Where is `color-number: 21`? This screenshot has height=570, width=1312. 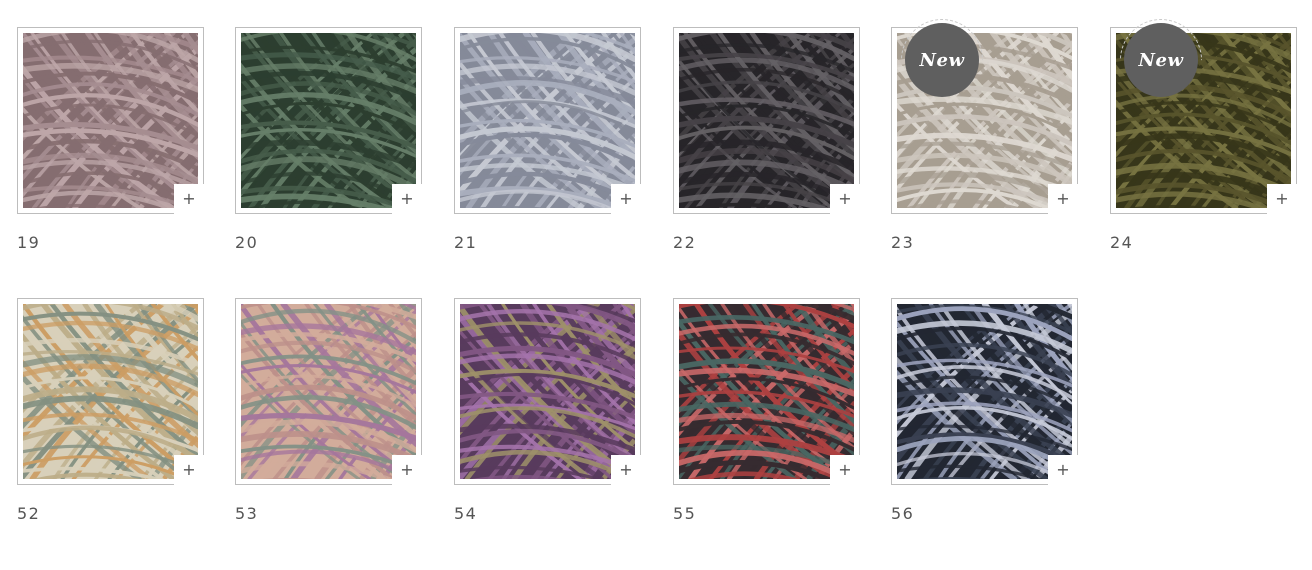 color-number: 21 is located at coordinates (466, 242).